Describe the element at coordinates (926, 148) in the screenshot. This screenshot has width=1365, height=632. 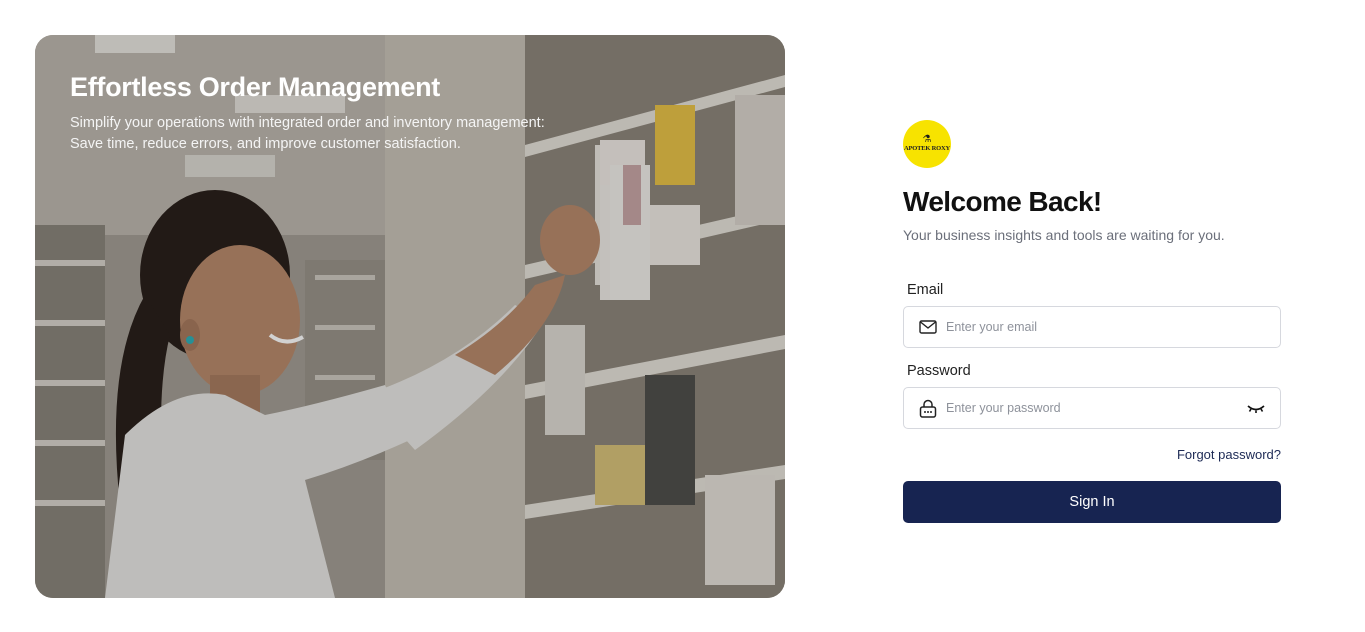
I see `logo-text: APOTEK ROXY` at that location.